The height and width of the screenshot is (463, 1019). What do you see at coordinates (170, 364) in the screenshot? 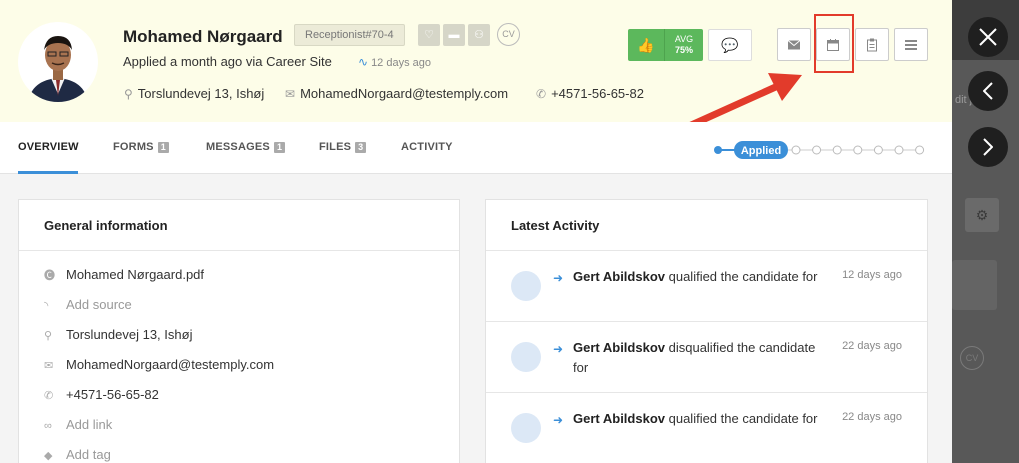
I see `info-row-text: MohamedNorgaard@testemply.com` at bounding box center [170, 364].